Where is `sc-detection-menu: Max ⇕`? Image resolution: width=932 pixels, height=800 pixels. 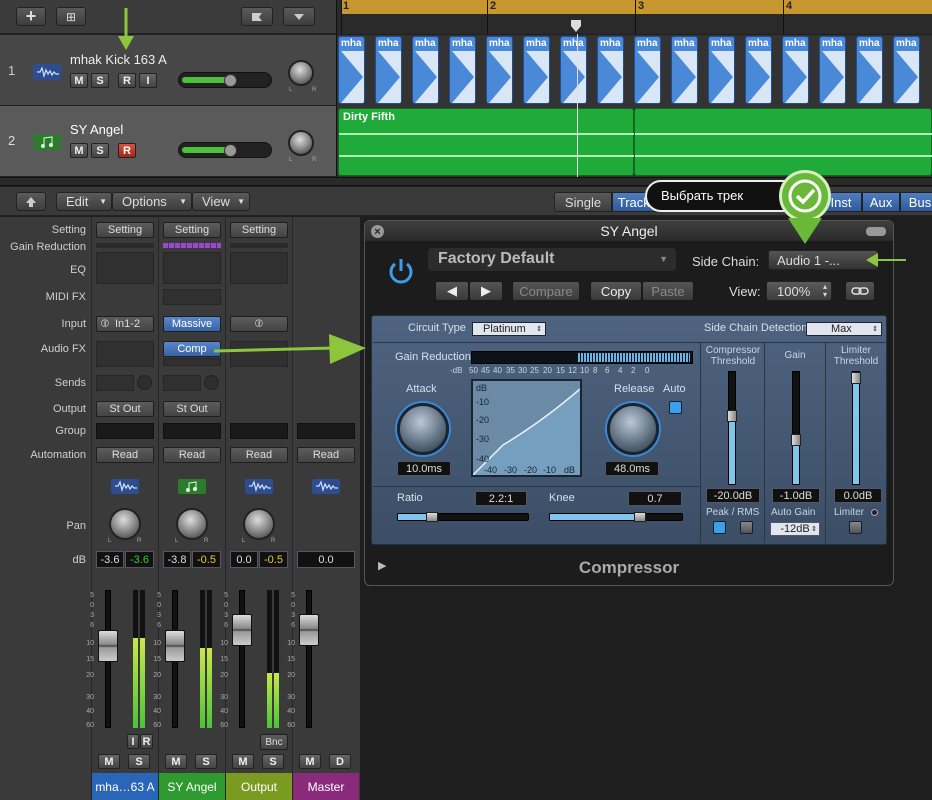 sc-detection-menu: Max ⇕ is located at coordinates (844, 329).